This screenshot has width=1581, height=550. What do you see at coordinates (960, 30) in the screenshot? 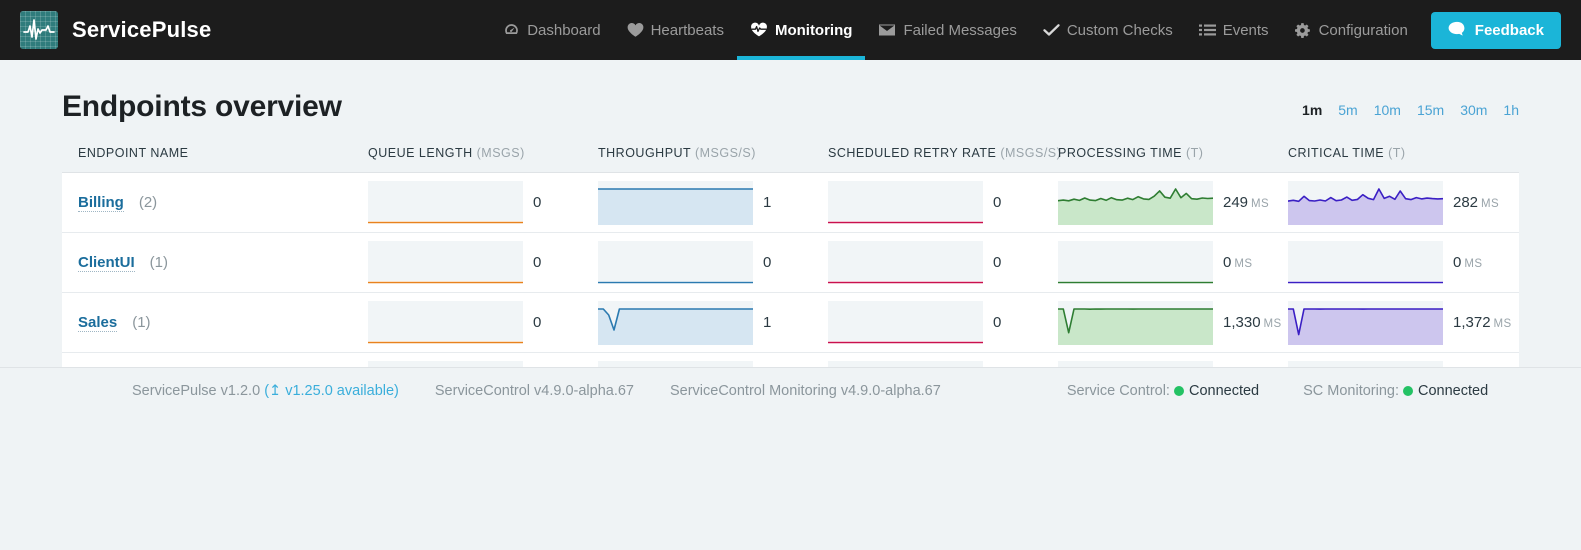
I see `nav-item-label: Failed Messages` at bounding box center [960, 30].